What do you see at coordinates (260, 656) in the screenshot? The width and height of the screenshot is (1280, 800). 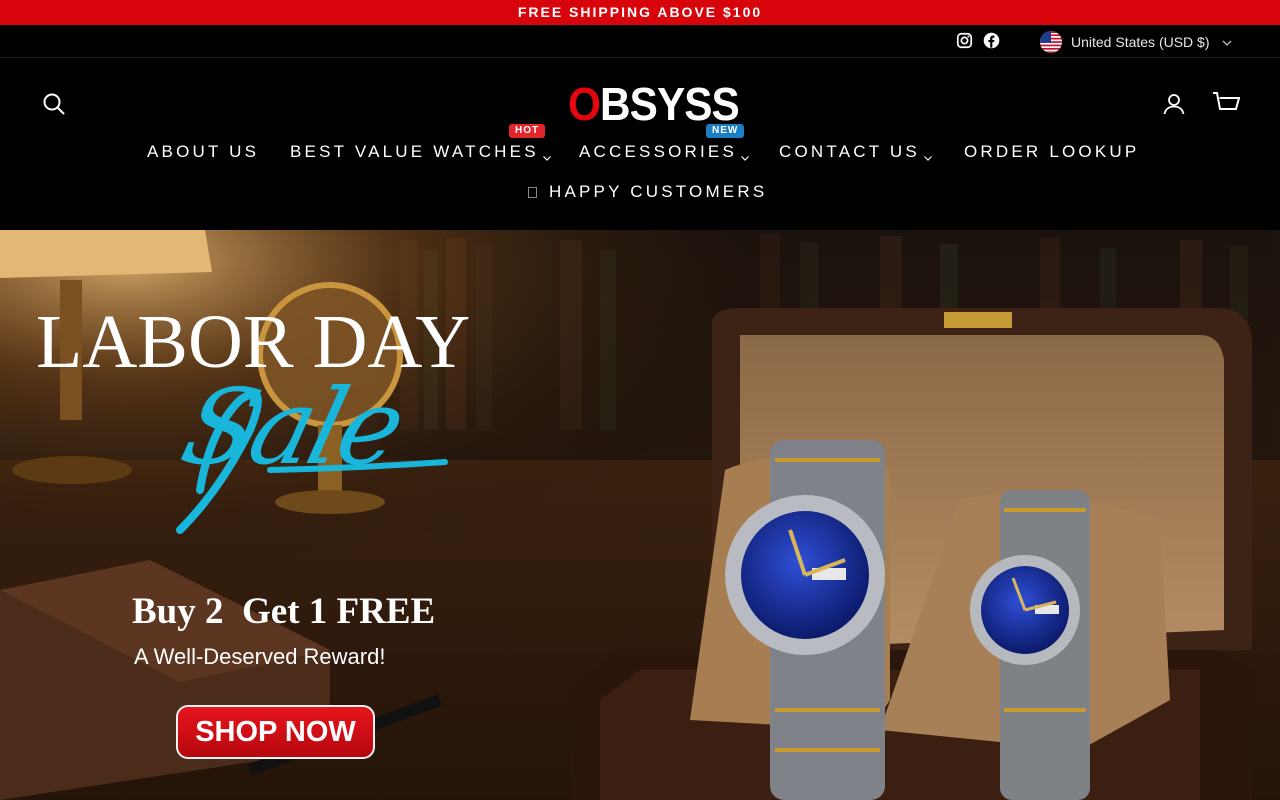 I see `hero-subline: A Well-Deserved Reward!` at bounding box center [260, 656].